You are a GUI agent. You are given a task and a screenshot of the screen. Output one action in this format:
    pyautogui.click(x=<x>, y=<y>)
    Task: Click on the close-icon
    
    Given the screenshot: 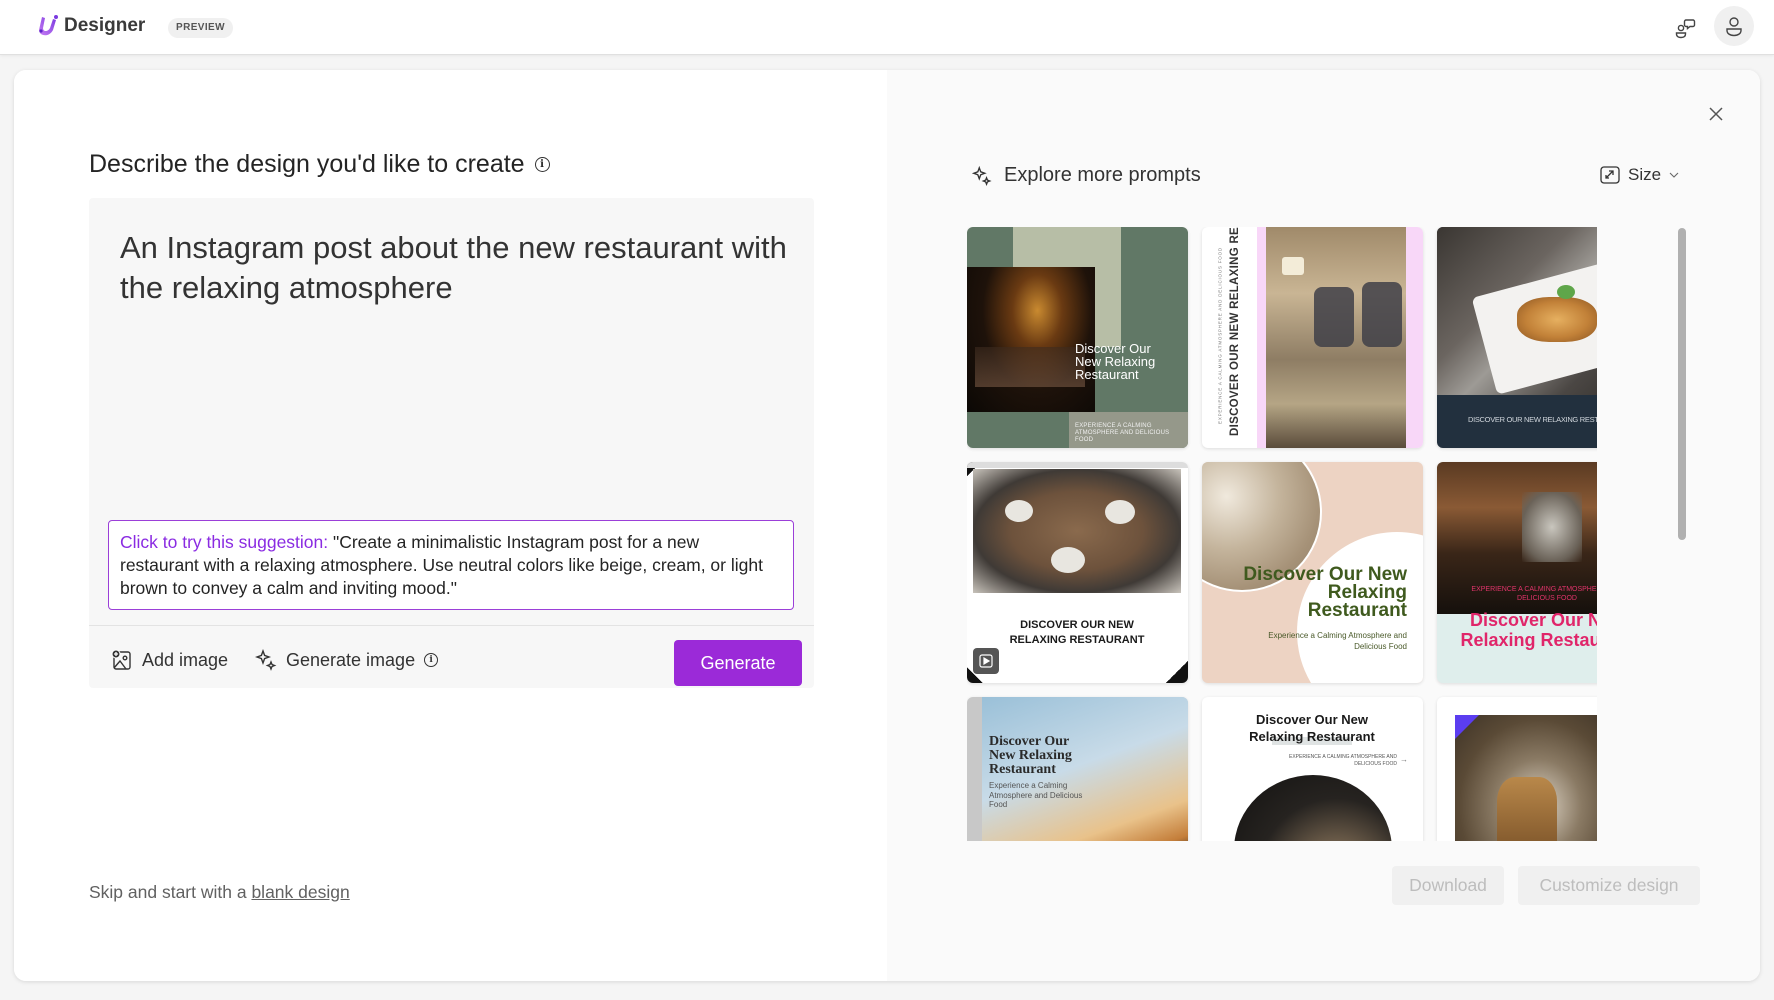 What is the action you would take?
    pyautogui.click(x=1716, y=114)
    